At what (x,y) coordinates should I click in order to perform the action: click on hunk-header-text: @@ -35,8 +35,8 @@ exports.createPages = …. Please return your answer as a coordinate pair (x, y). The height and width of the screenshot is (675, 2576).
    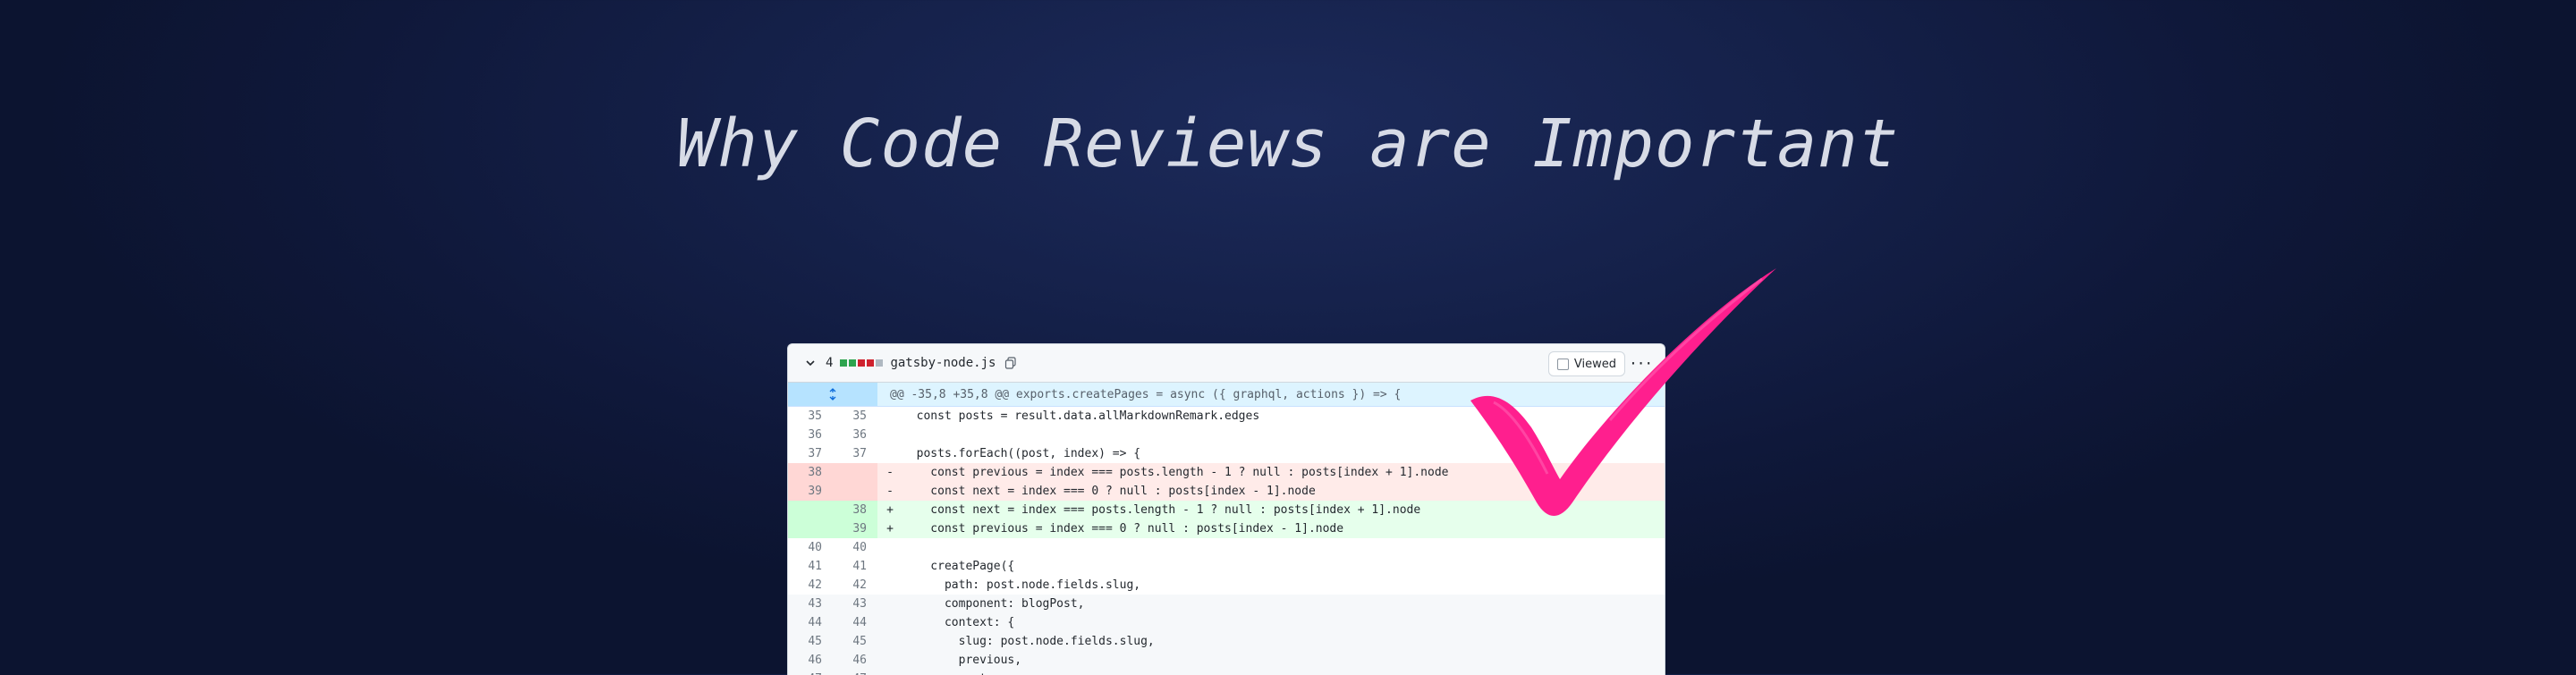
    Looking at the image, I should click on (1146, 394).